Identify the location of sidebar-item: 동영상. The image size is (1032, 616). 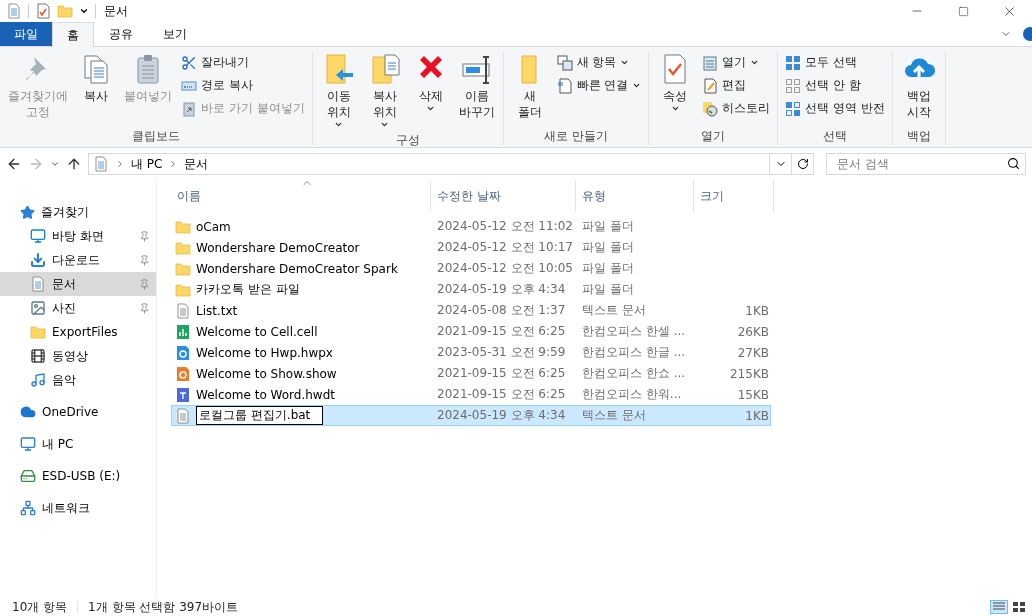
(78, 356).